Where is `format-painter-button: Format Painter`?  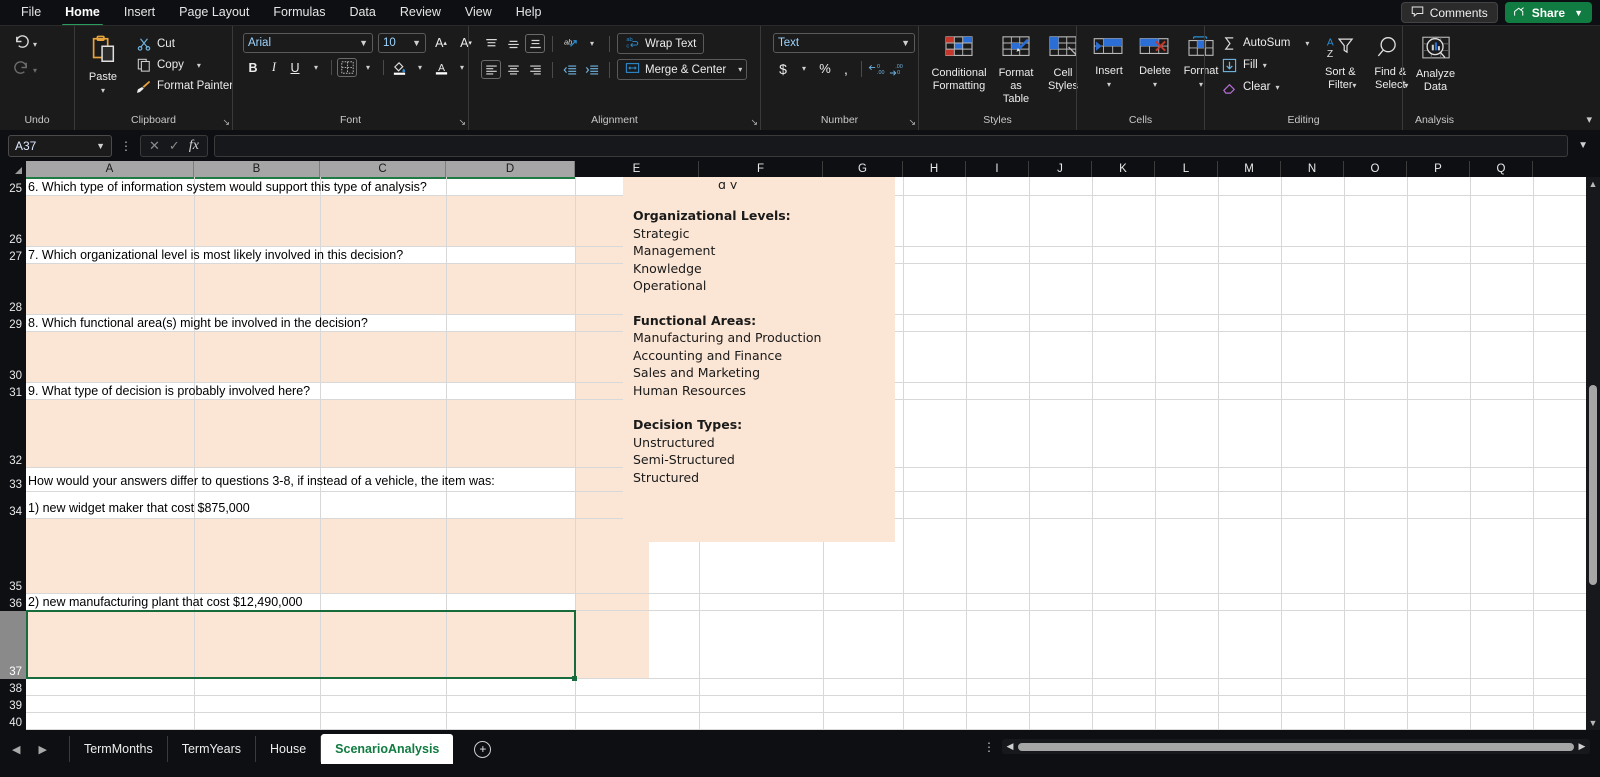
format-painter-button: Format Painter is located at coordinates (184, 86).